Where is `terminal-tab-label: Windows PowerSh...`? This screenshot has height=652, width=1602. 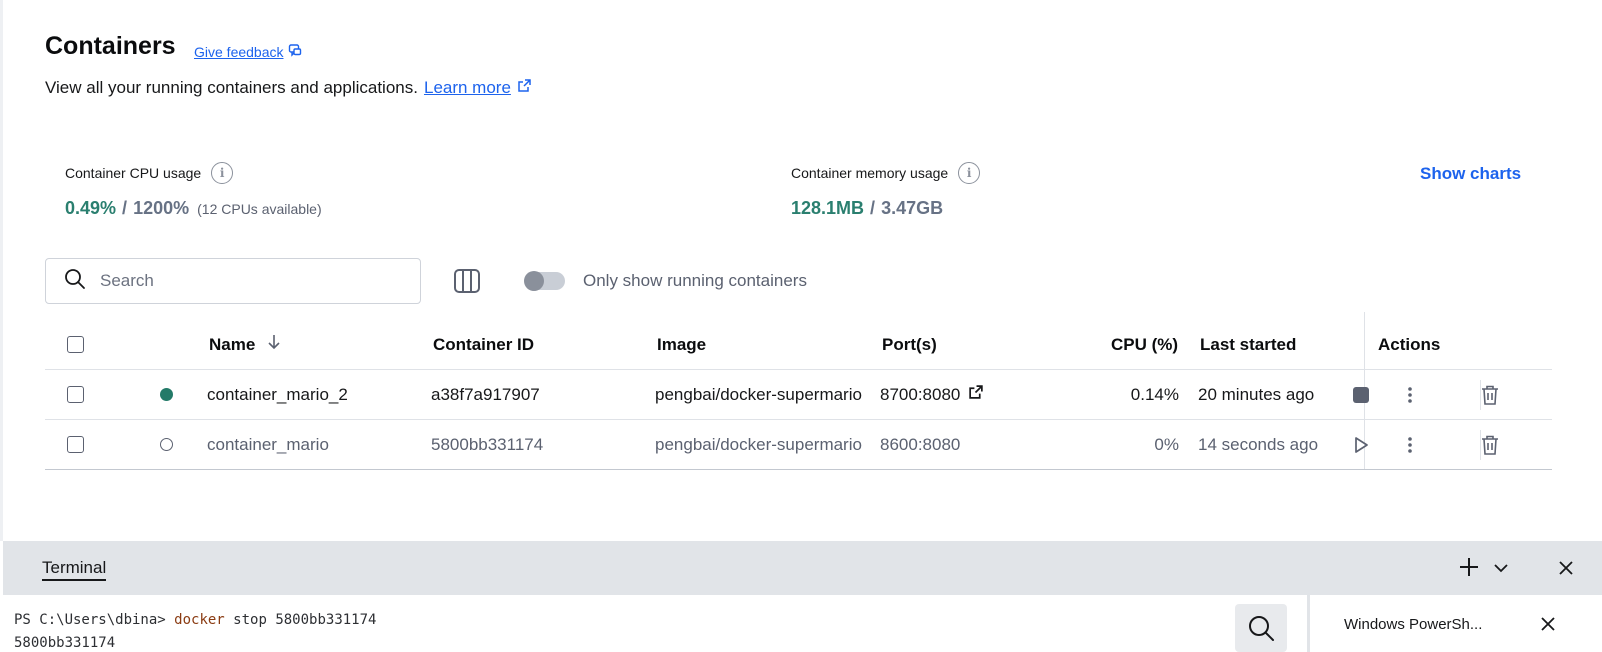
terminal-tab-label: Windows PowerSh... is located at coordinates (1413, 624).